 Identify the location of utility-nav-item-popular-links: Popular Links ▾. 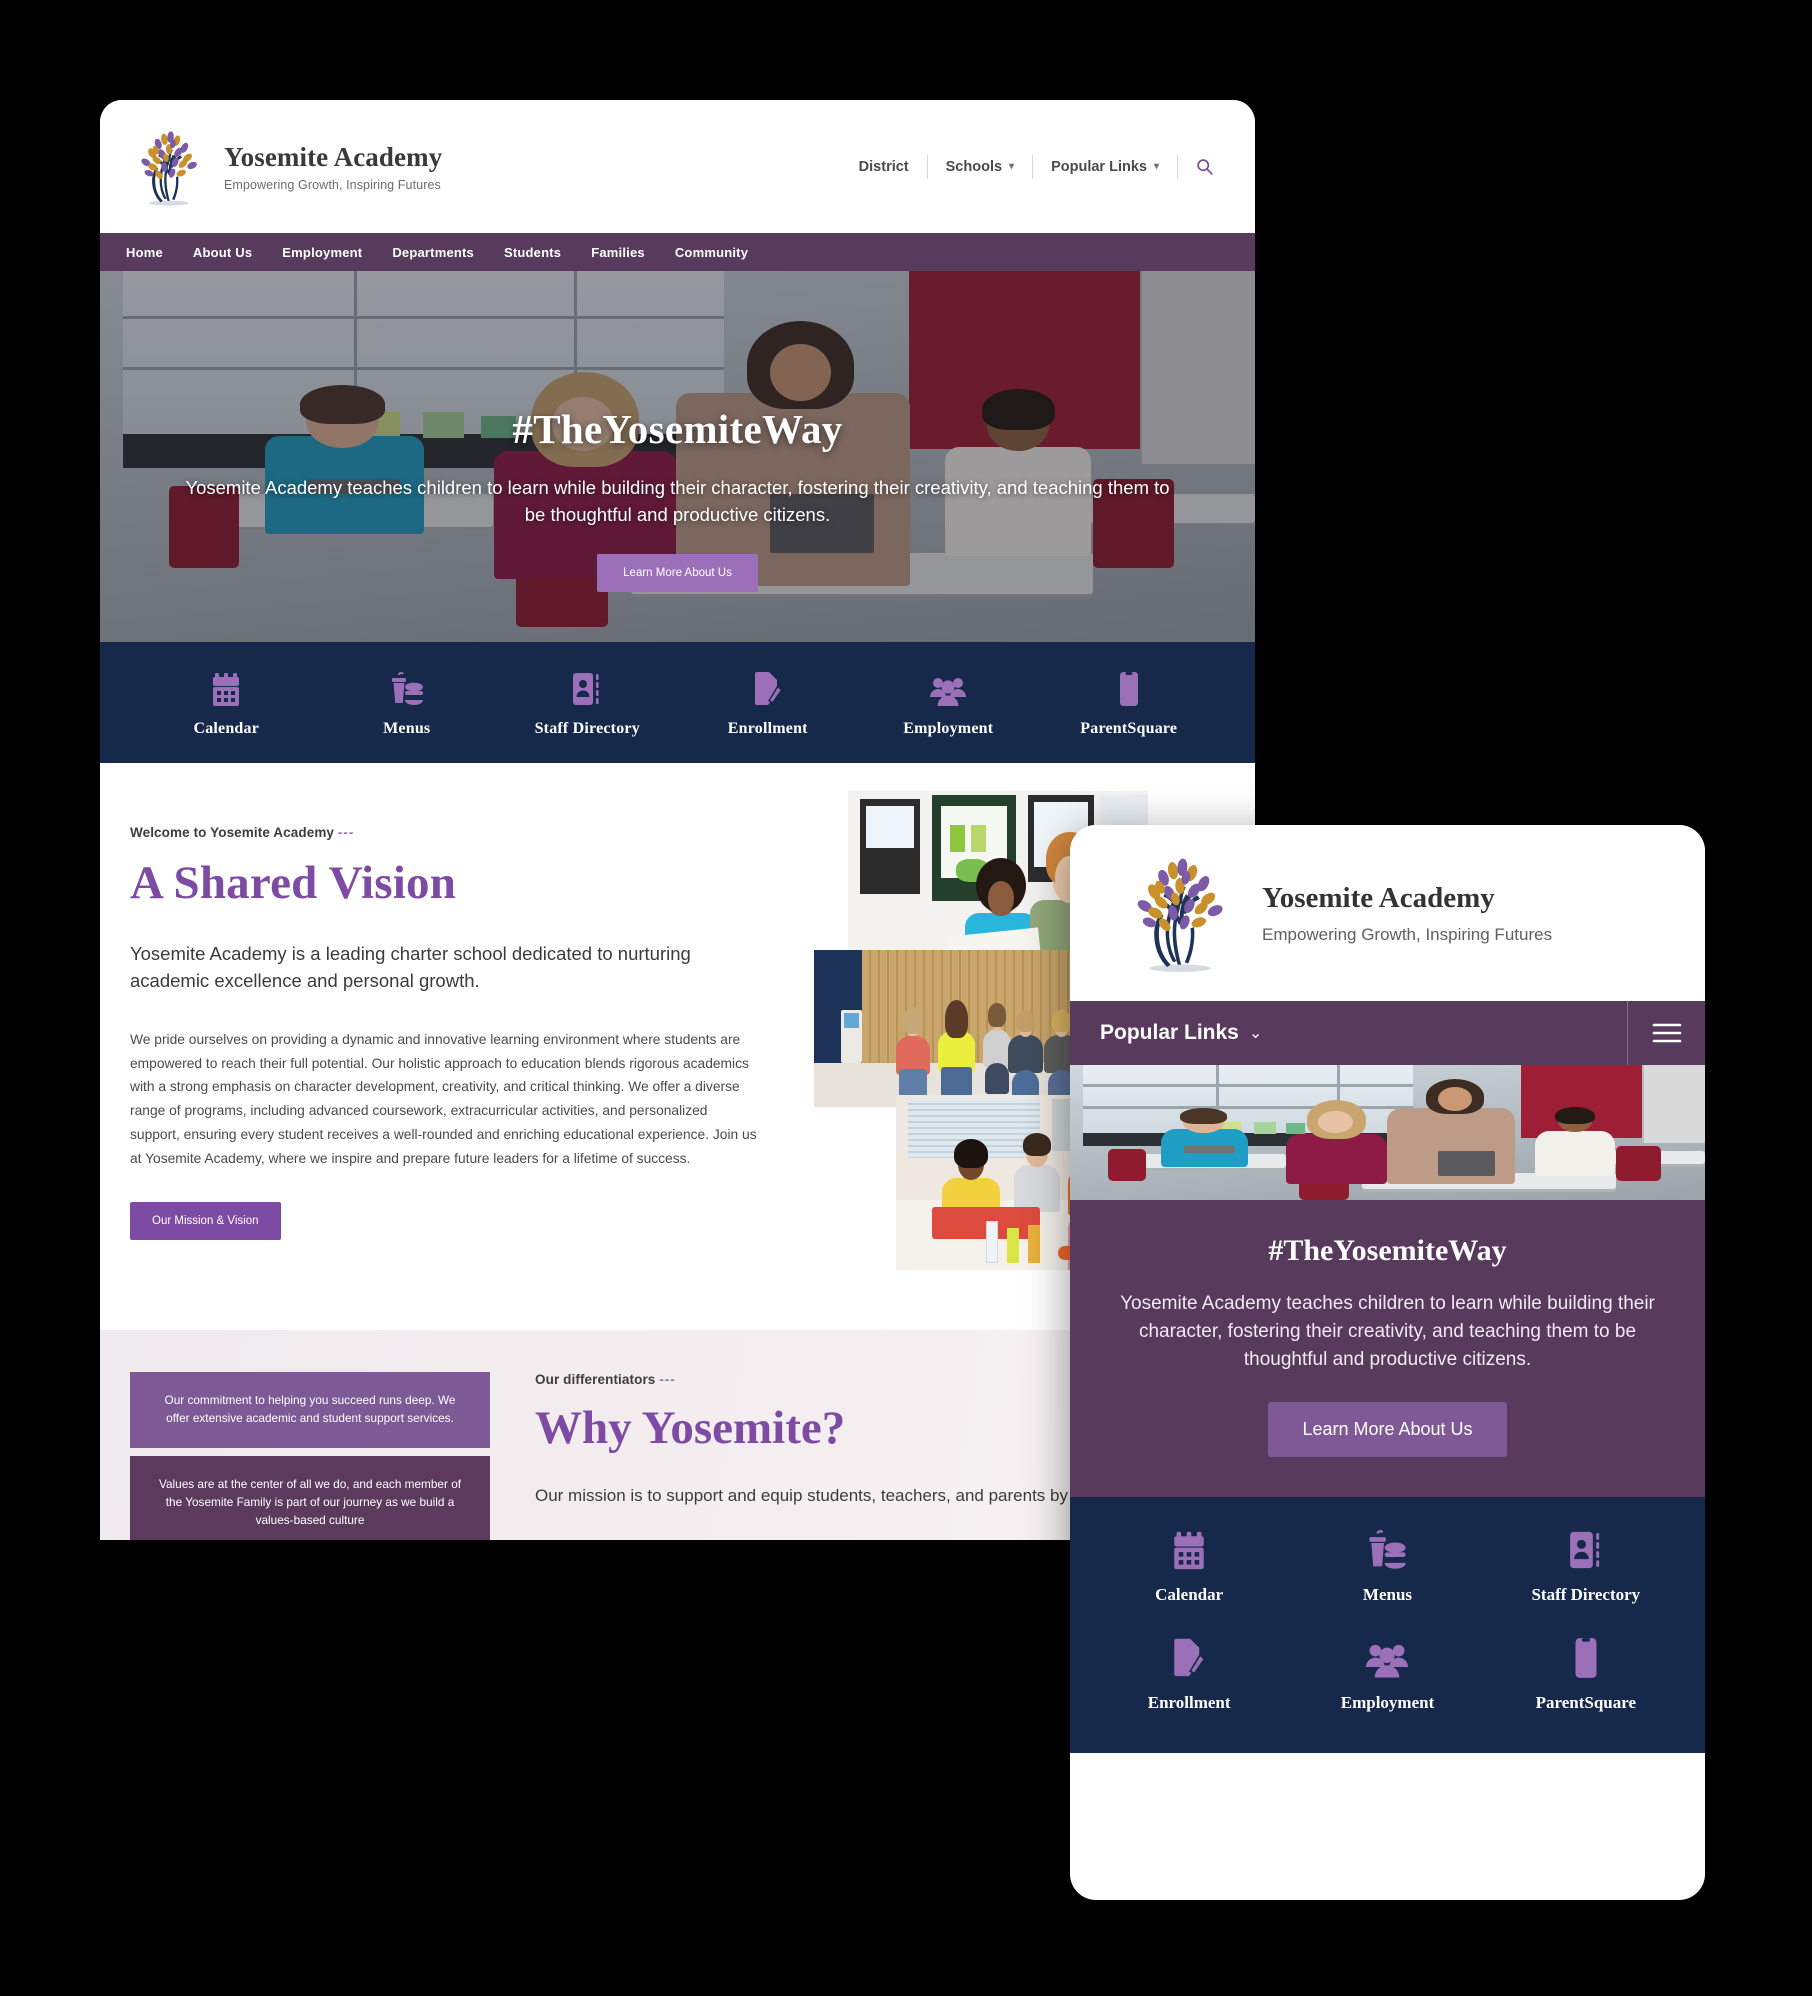
(1105, 166).